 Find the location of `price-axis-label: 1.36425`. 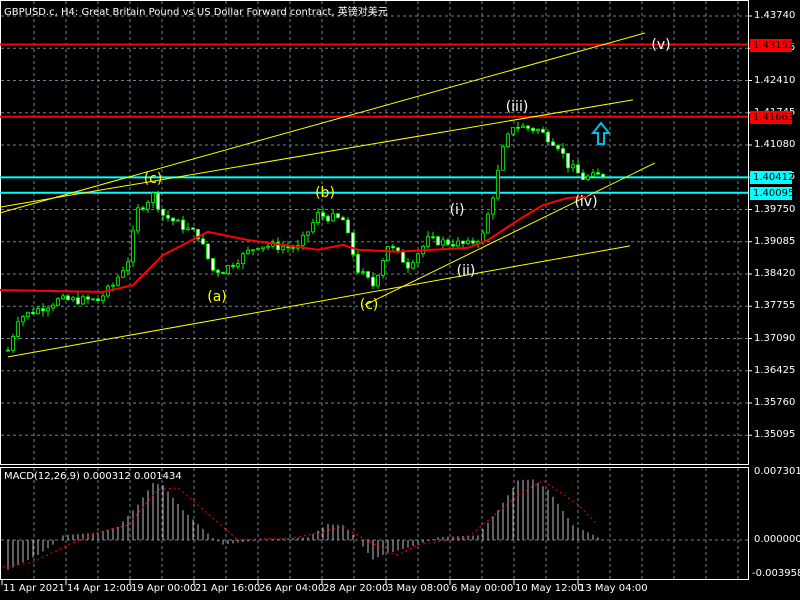

price-axis-label: 1.36425 is located at coordinates (775, 370).